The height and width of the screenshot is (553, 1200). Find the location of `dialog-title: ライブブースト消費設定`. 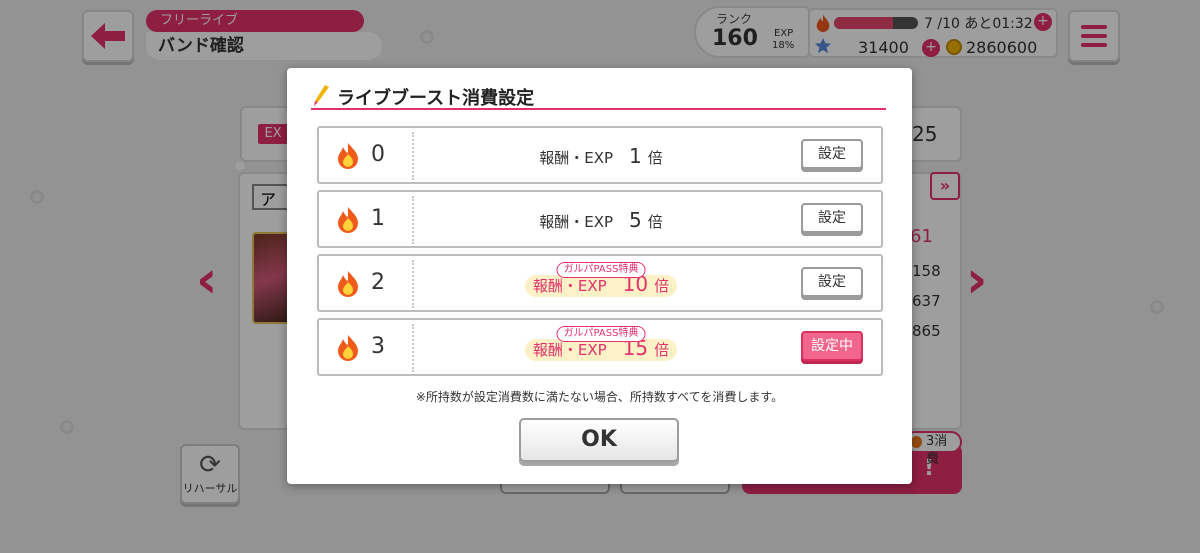

dialog-title: ライブブースト消費設定 is located at coordinates (436, 98).